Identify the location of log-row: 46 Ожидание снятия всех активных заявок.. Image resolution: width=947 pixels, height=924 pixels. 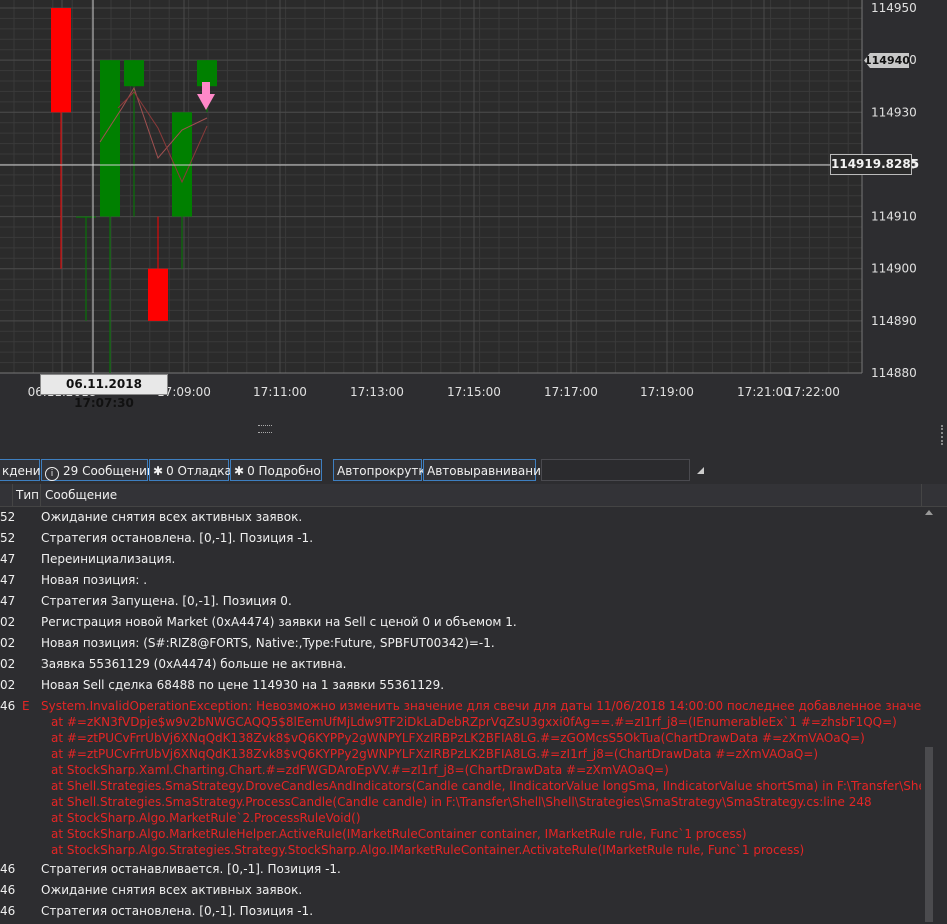
(460, 890).